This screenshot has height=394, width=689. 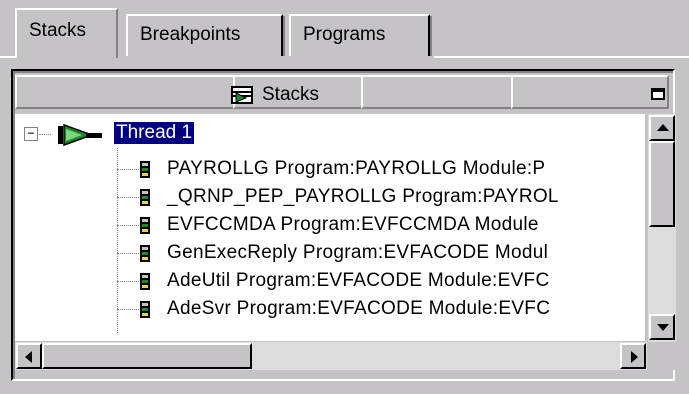 What do you see at coordinates (358, 280) in the screenshot?
I see `stack-frame-label: AdeUtil Program:EVFACODE Module:EVFC` at bounding box center [358, 280].